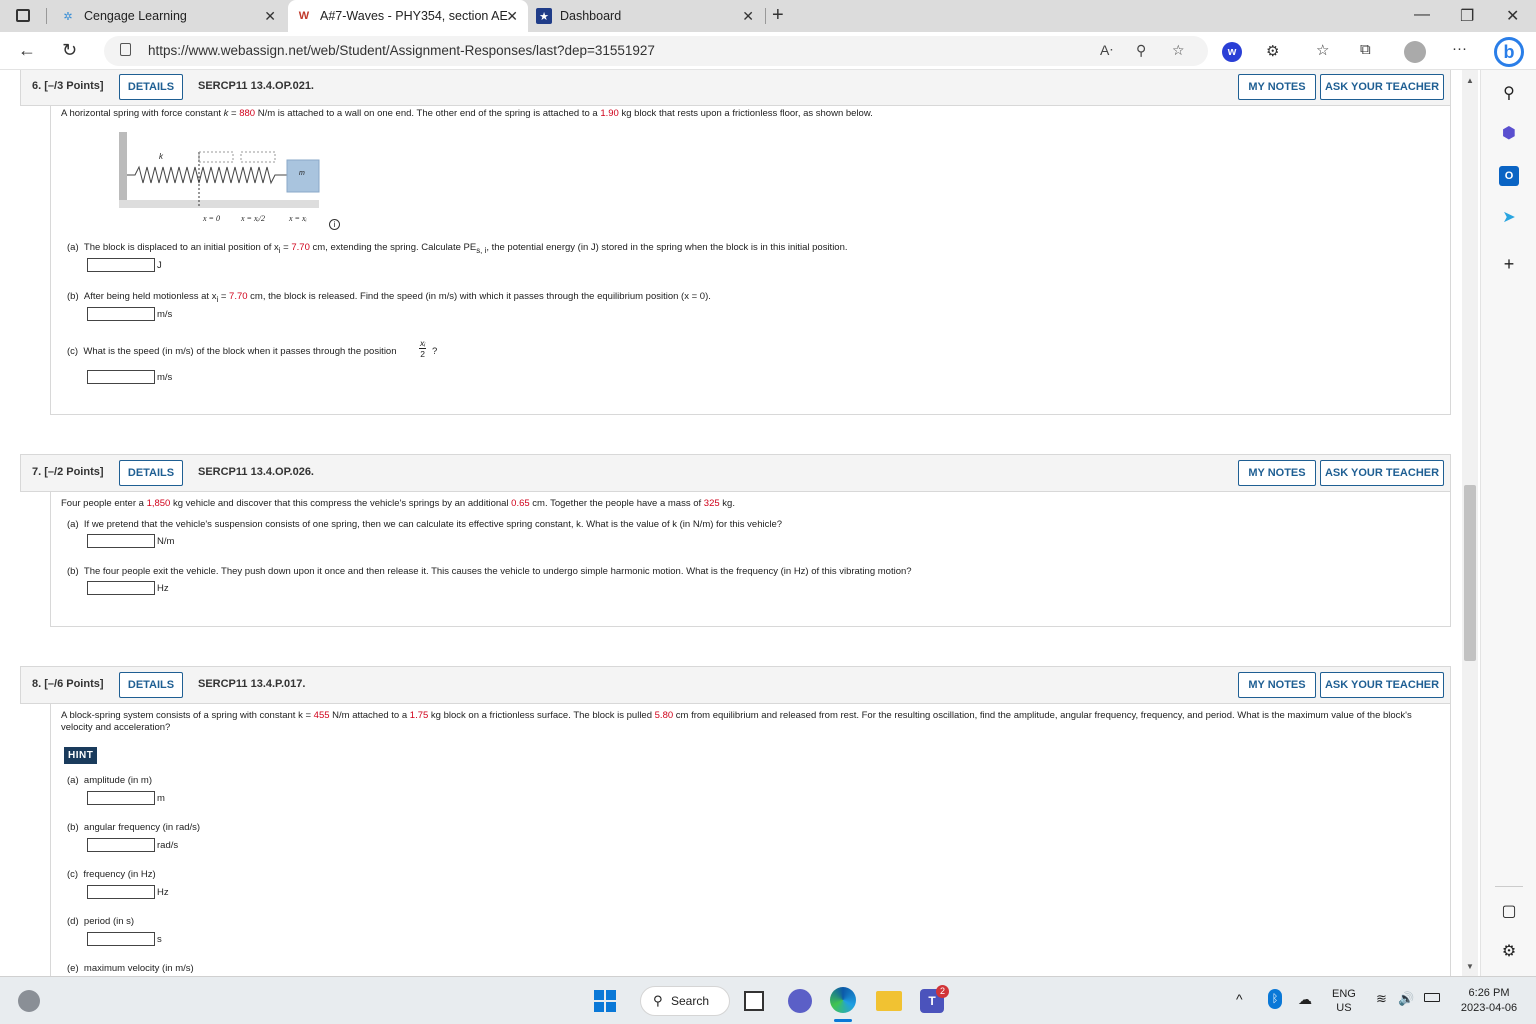  Describe the element at coordinates (889, 1001) in the screenshot. I see `file-explorer-icon` at that location.